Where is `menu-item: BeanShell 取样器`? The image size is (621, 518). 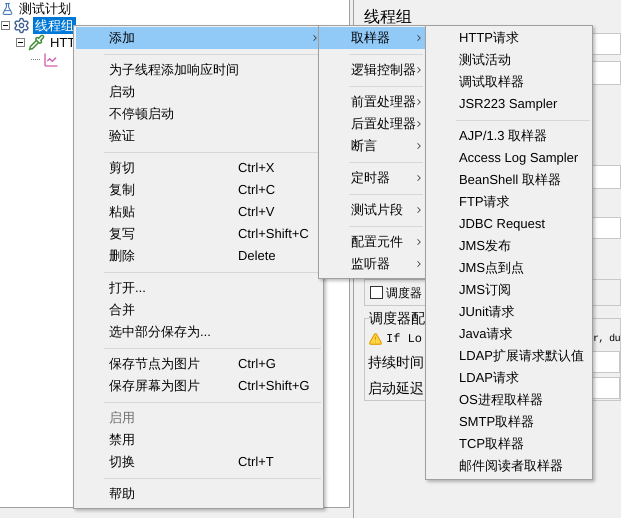
menu-item: BeanShell 取样器 is located at coordinates (509, 180).